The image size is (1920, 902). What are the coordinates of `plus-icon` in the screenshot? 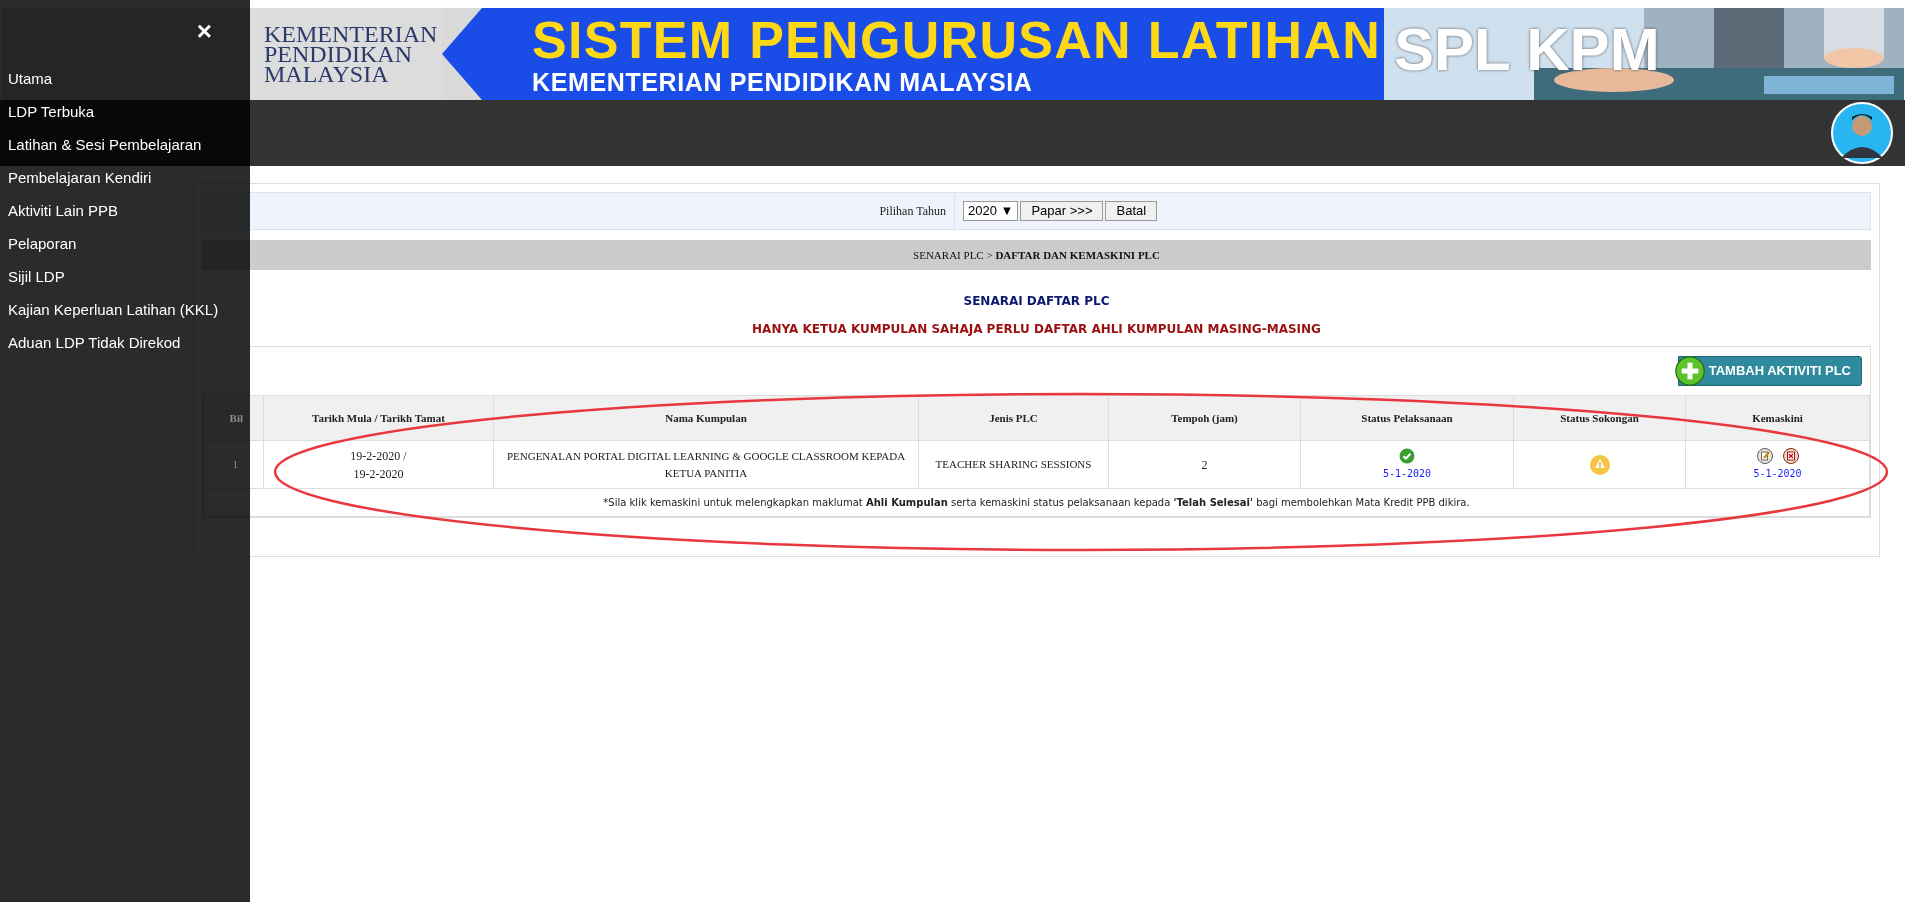 It's located at (1689, 371).